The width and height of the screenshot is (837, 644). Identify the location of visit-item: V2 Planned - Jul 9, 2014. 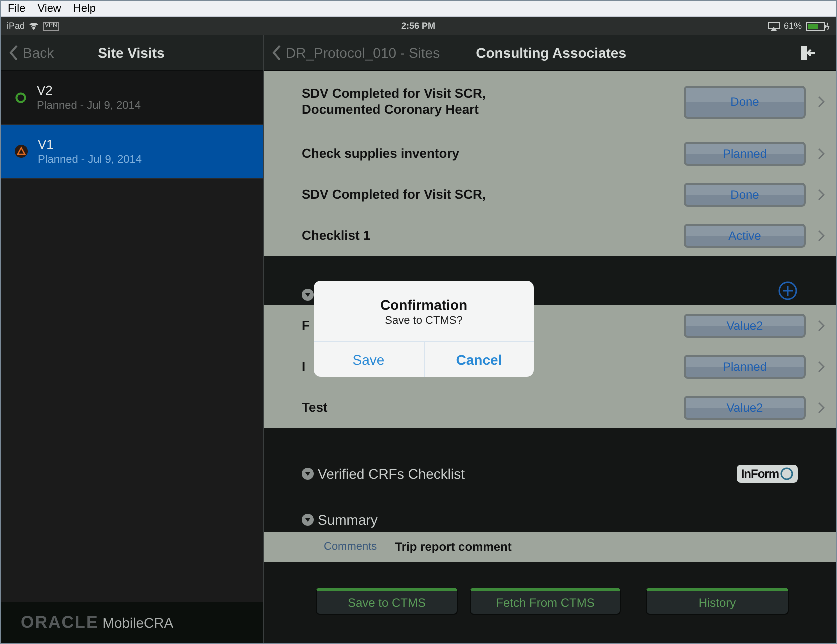
(132, 98).